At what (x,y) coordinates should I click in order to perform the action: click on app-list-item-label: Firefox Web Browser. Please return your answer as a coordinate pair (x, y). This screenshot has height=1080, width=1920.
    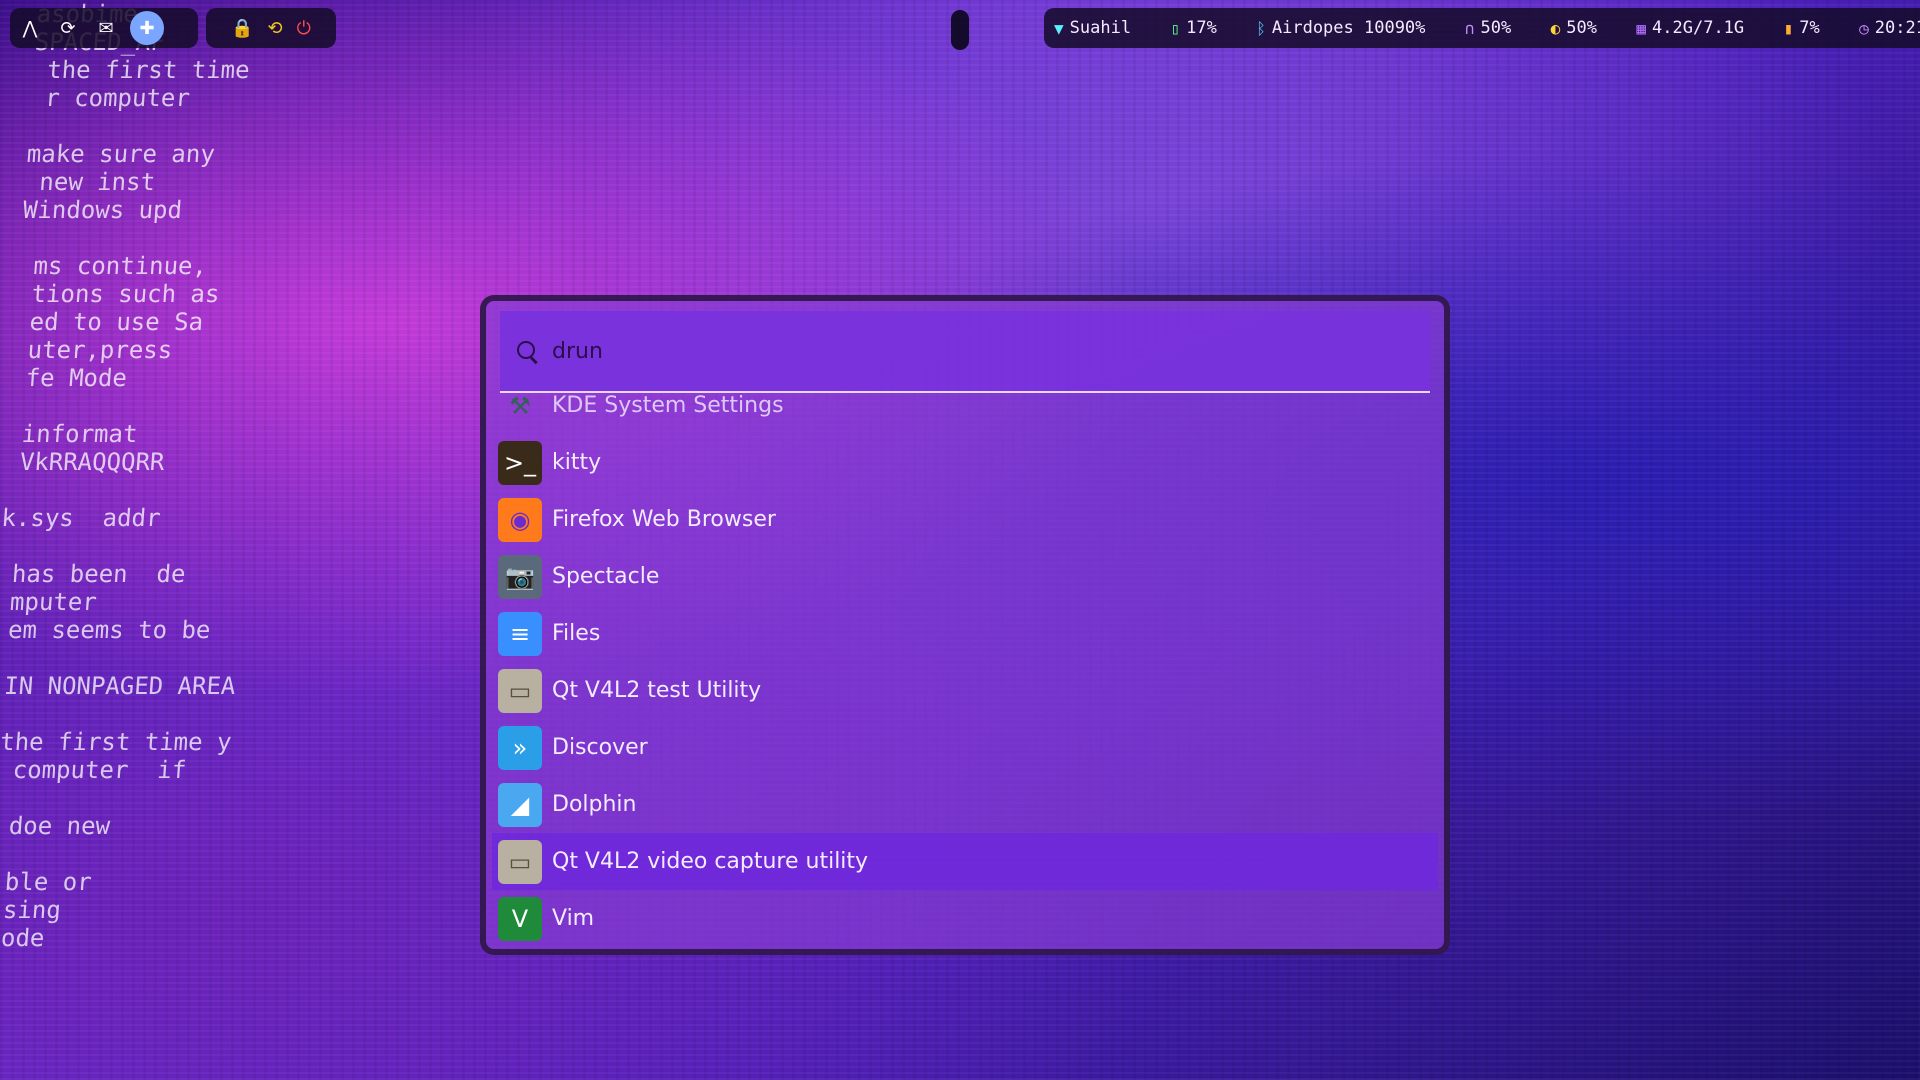
    Looking at the image, I should click on (664, 519).